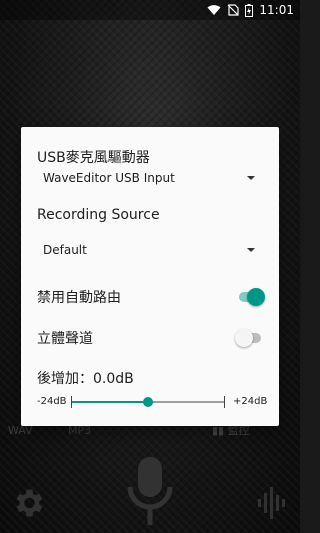  What do you see at coordinates (65, 250) in the screenshot?
I see `recording-source-selected: Default` at bounding box center [65, 250].